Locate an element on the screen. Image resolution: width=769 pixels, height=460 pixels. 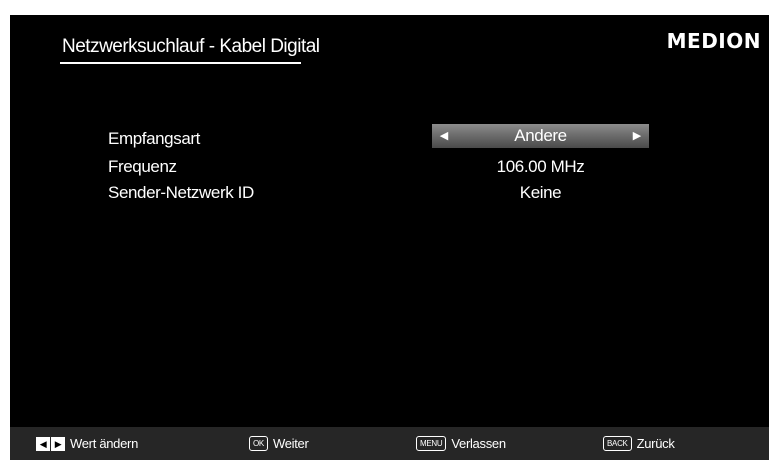
hint-menu: MENU Verlassen is located at coordinates (461, 443).